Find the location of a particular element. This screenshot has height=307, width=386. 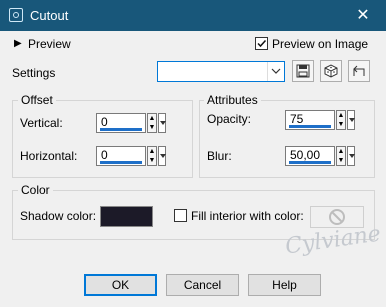

vertical-value-bar is located at coordinates (121, 129).